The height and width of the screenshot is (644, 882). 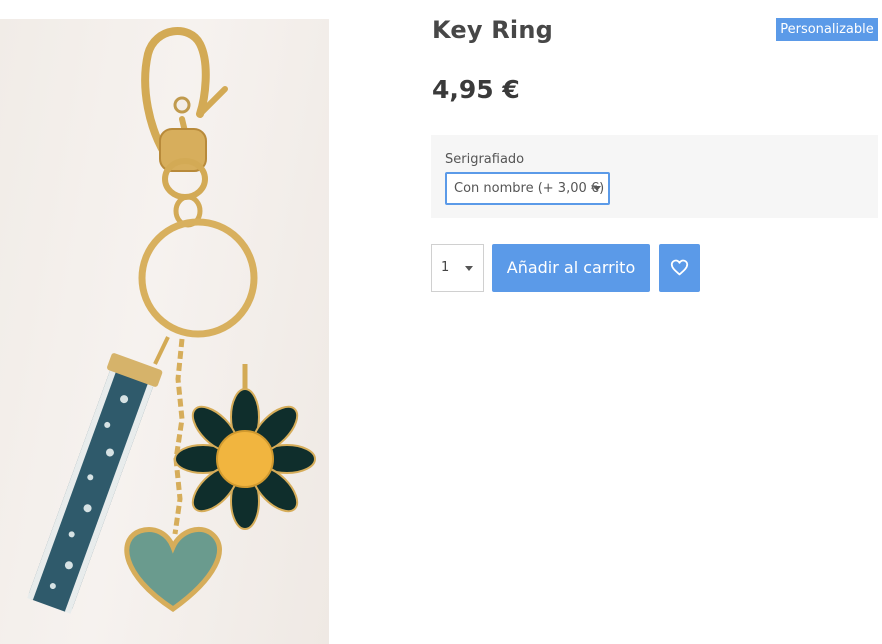 What do you see at coordinates (493, 30) in the screenshot?
I see `product-title: Key Ring` at bounding box center [493, 30].